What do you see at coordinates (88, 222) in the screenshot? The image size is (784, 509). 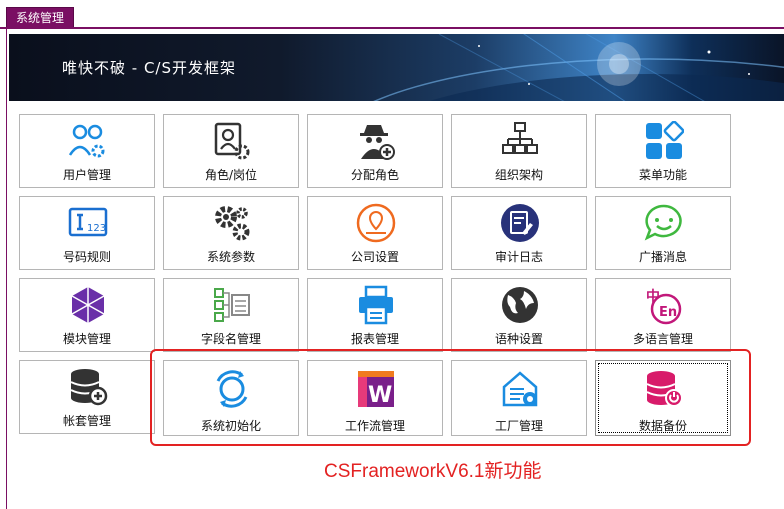 I see `number-rule-icon: 123` at bounding box center [88, 222].